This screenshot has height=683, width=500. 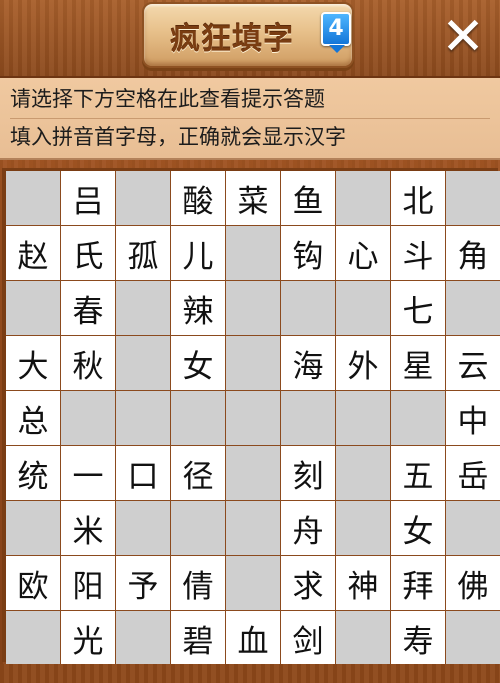 What do you see at coordinates (88, 638) in the screenshot?
I see `grid-cell-filled: 光` at bounding box center [88, 638].